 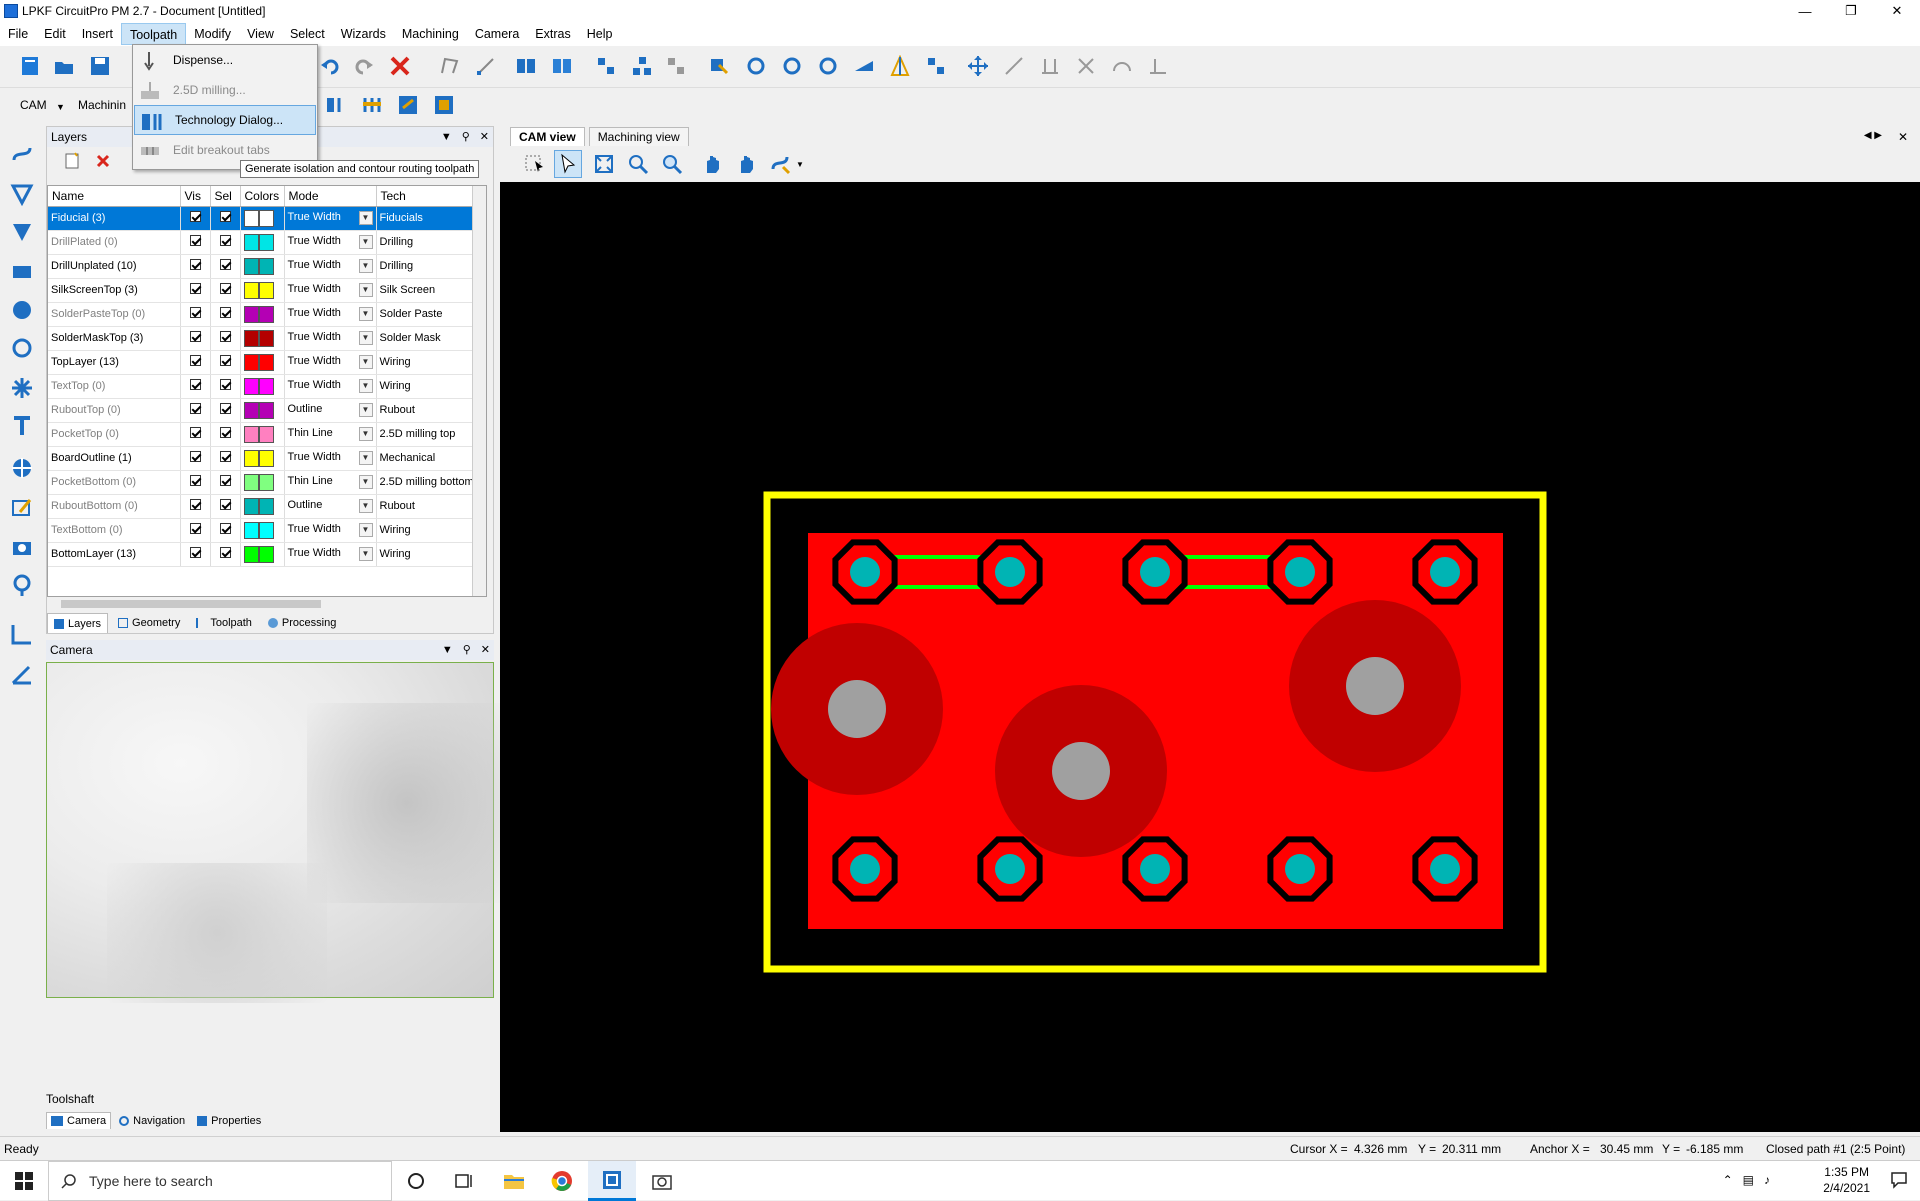 I want to click on menu-wizards: Wizards, so click(x=363, y=34).